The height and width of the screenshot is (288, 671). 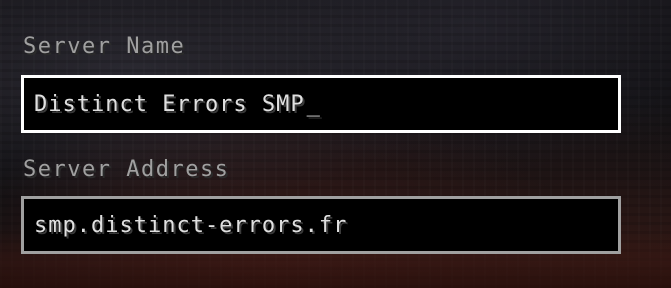 What do you see at coordinates (313, 104) in the screenshot?
I see `text-cursor: _` at bounding box center [313, 104].